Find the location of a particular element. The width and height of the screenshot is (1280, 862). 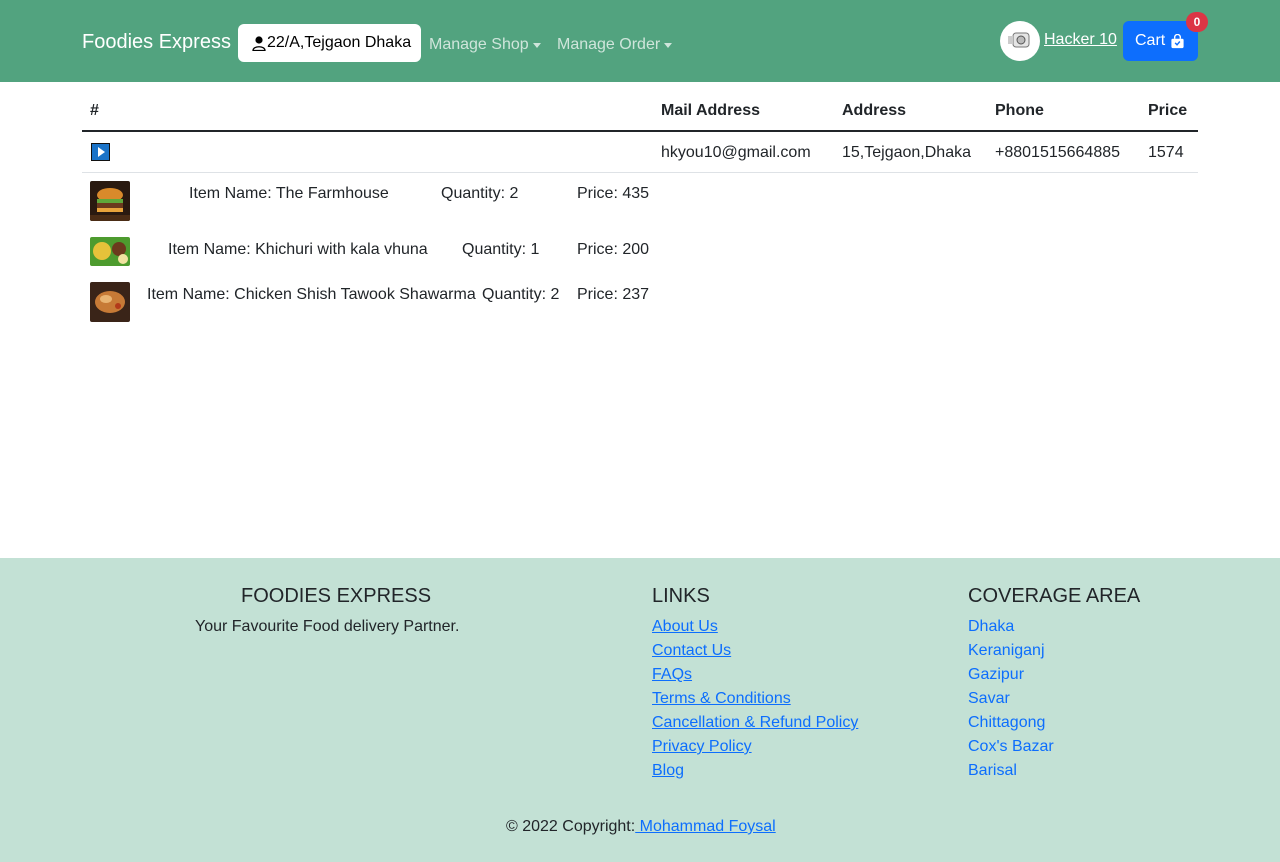

user-profile-link: Hacker 10 is located at coordinates (1080, 40).